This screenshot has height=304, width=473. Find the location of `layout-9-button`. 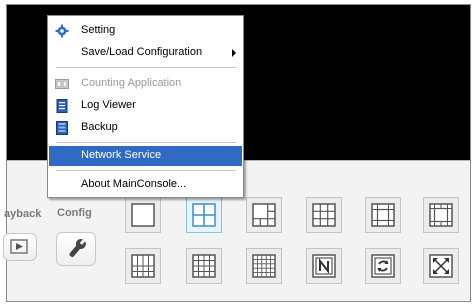

layout-9-button is located at coordinates (324, 215).